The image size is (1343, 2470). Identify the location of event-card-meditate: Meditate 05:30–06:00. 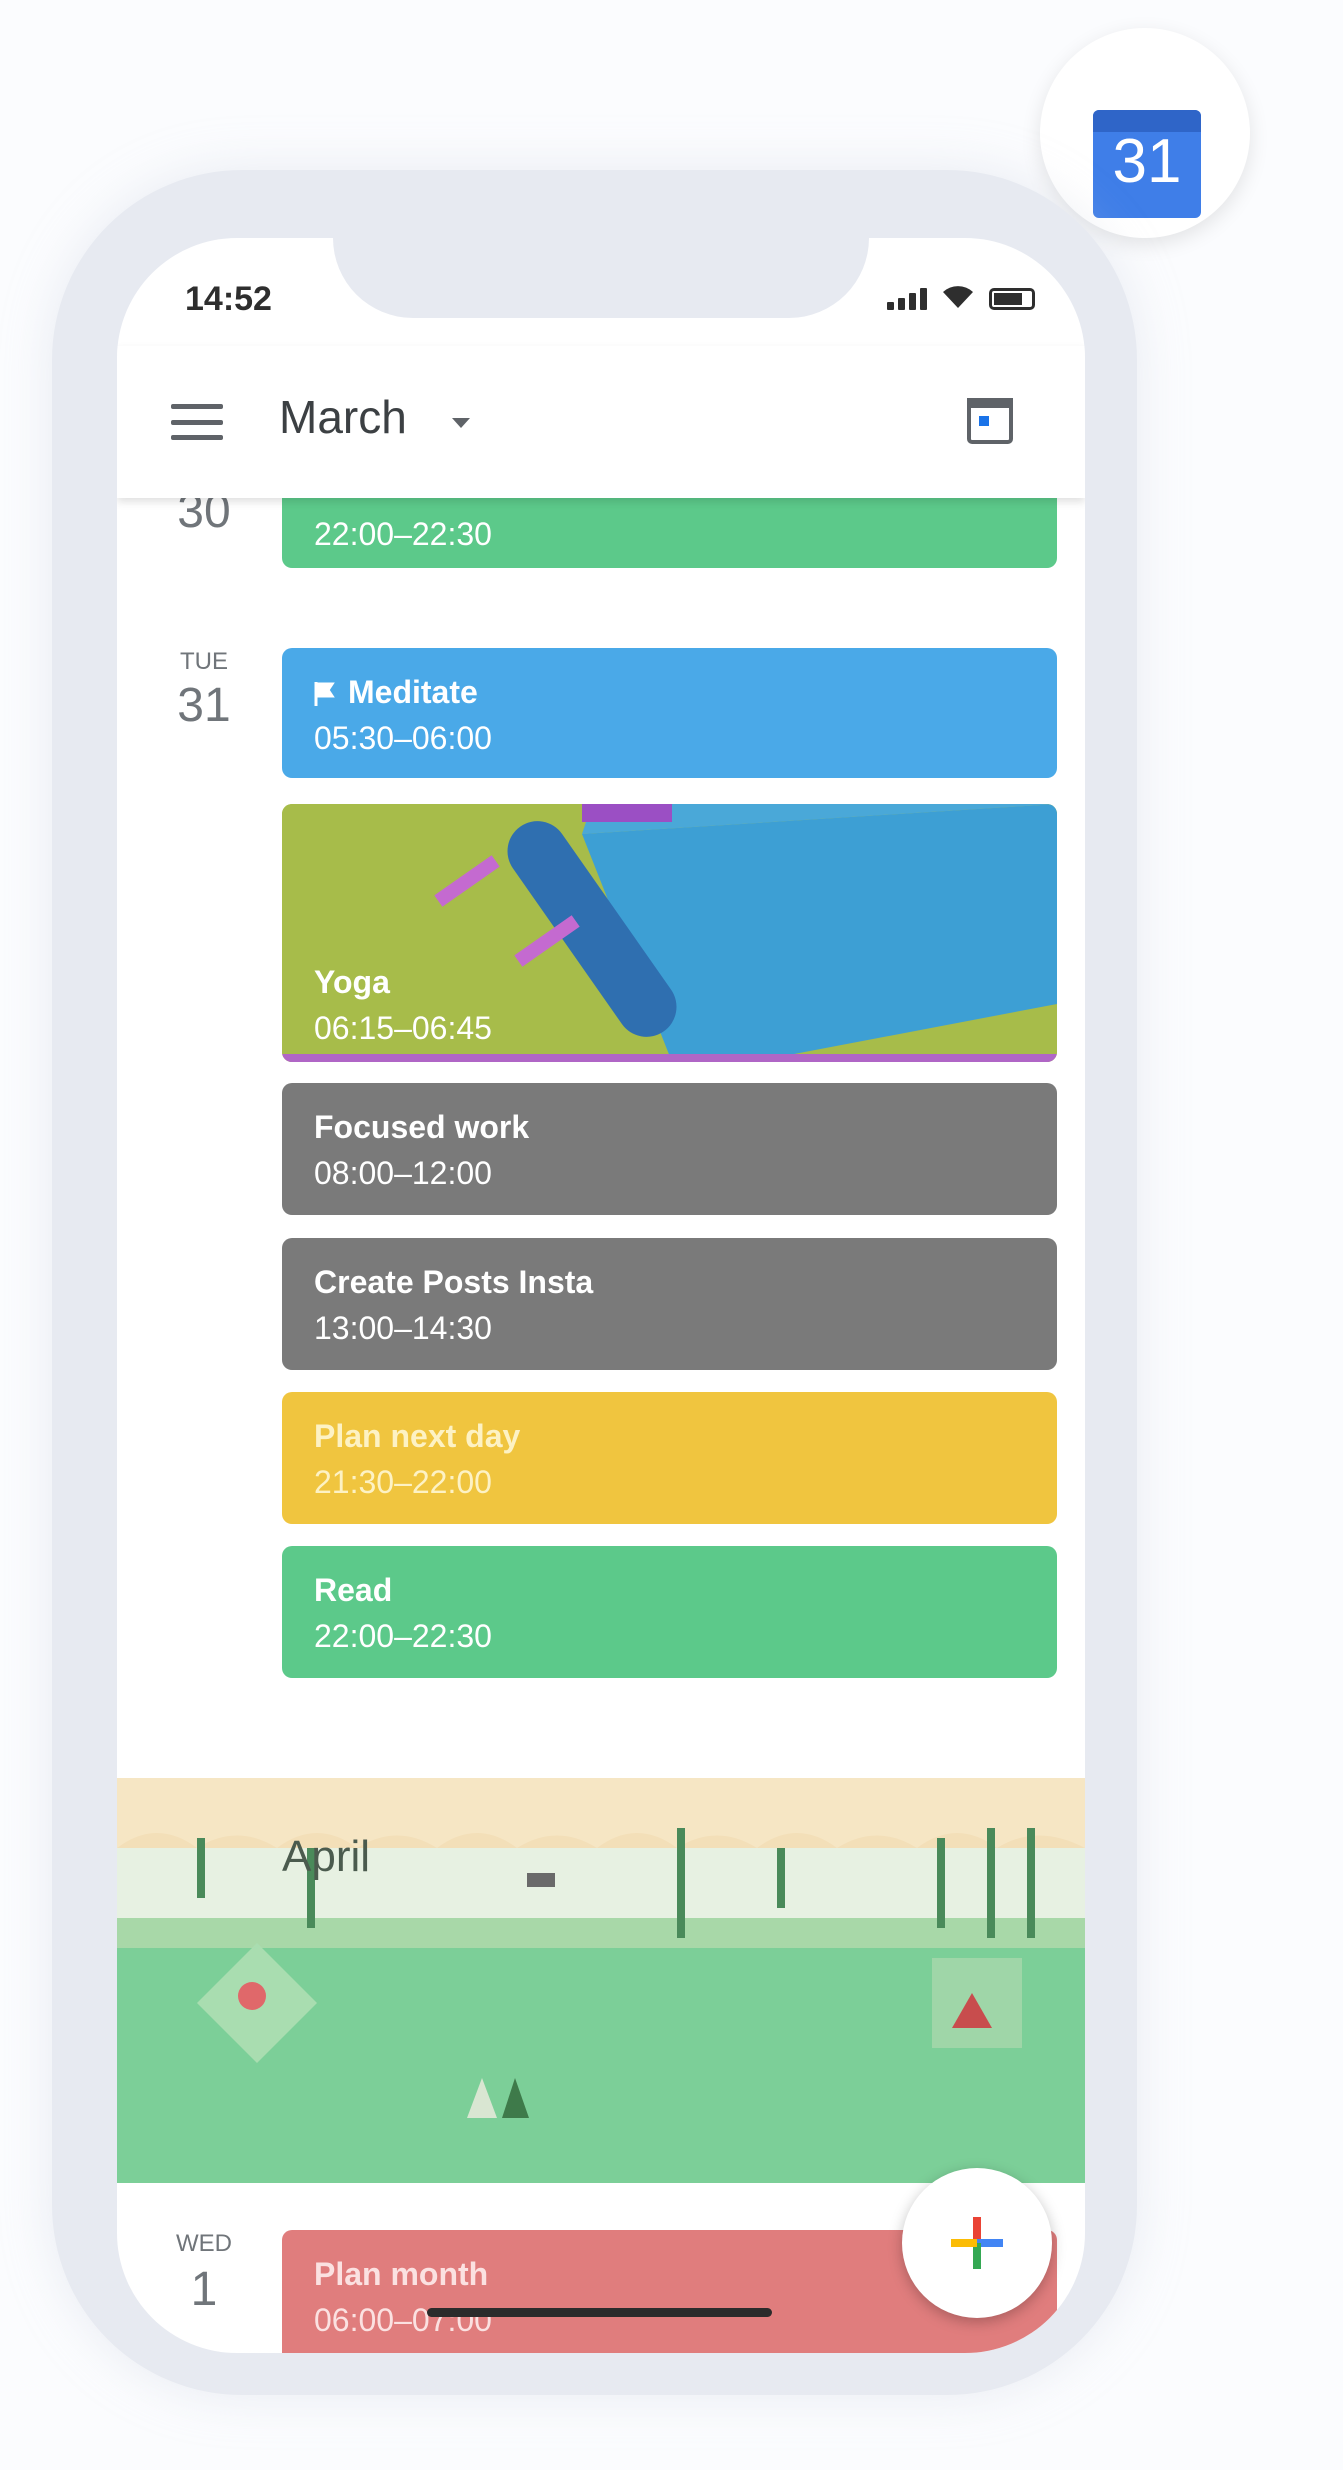
(669, 713).